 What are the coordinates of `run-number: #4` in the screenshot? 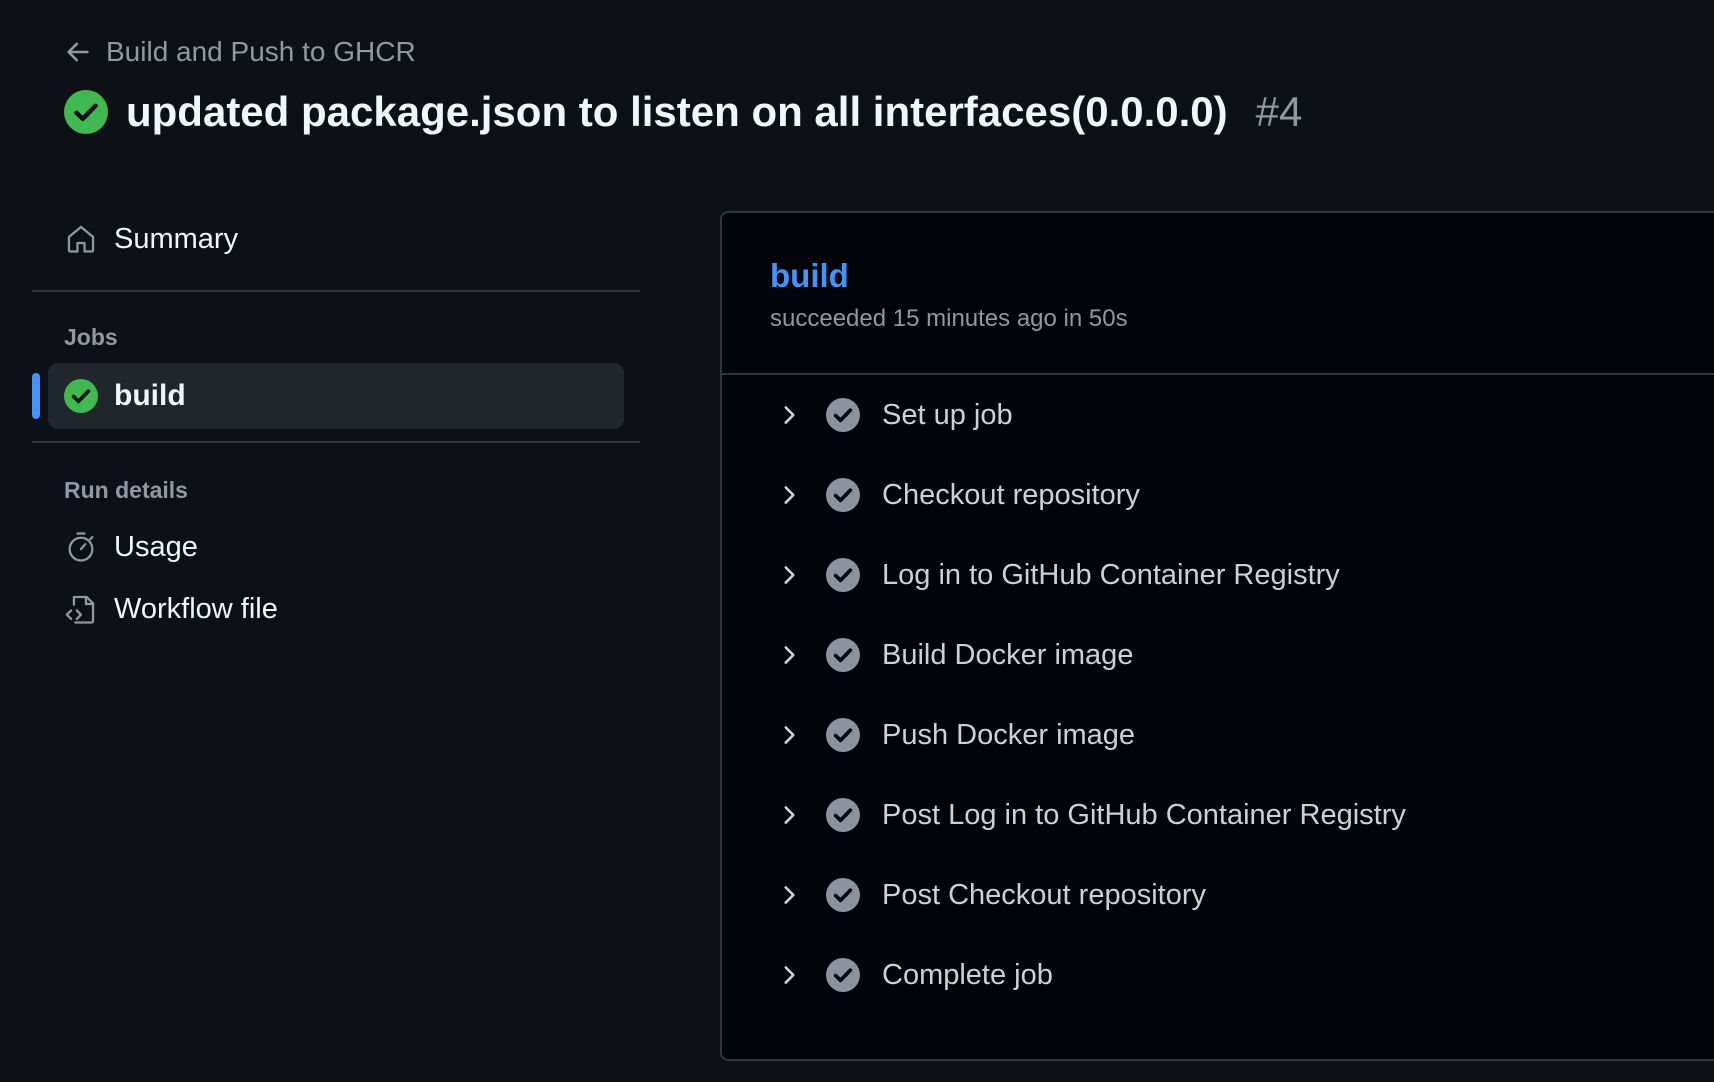 It's located at (1279, 111).